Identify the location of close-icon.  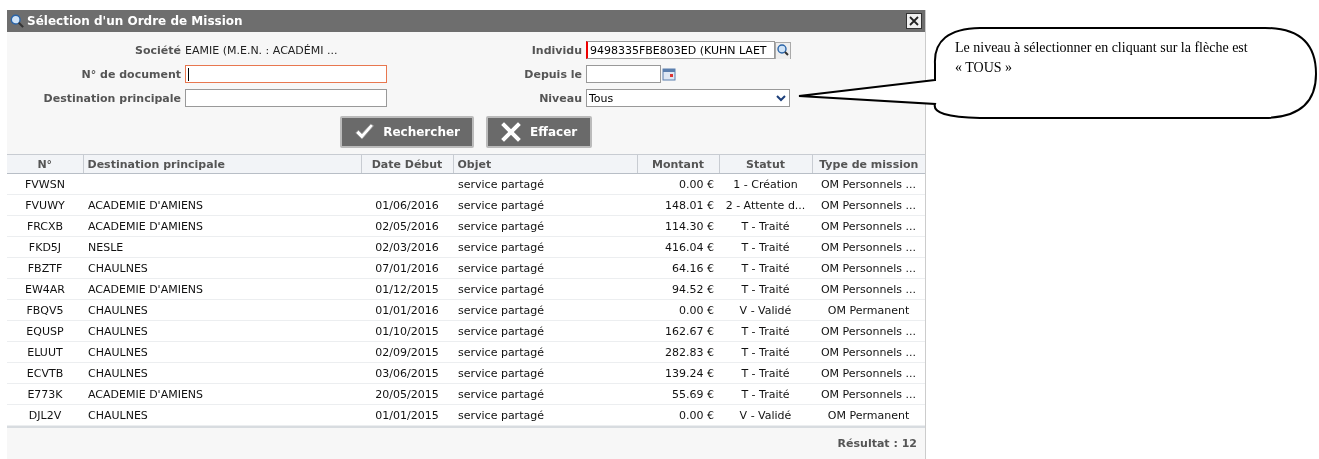
(914, 21).